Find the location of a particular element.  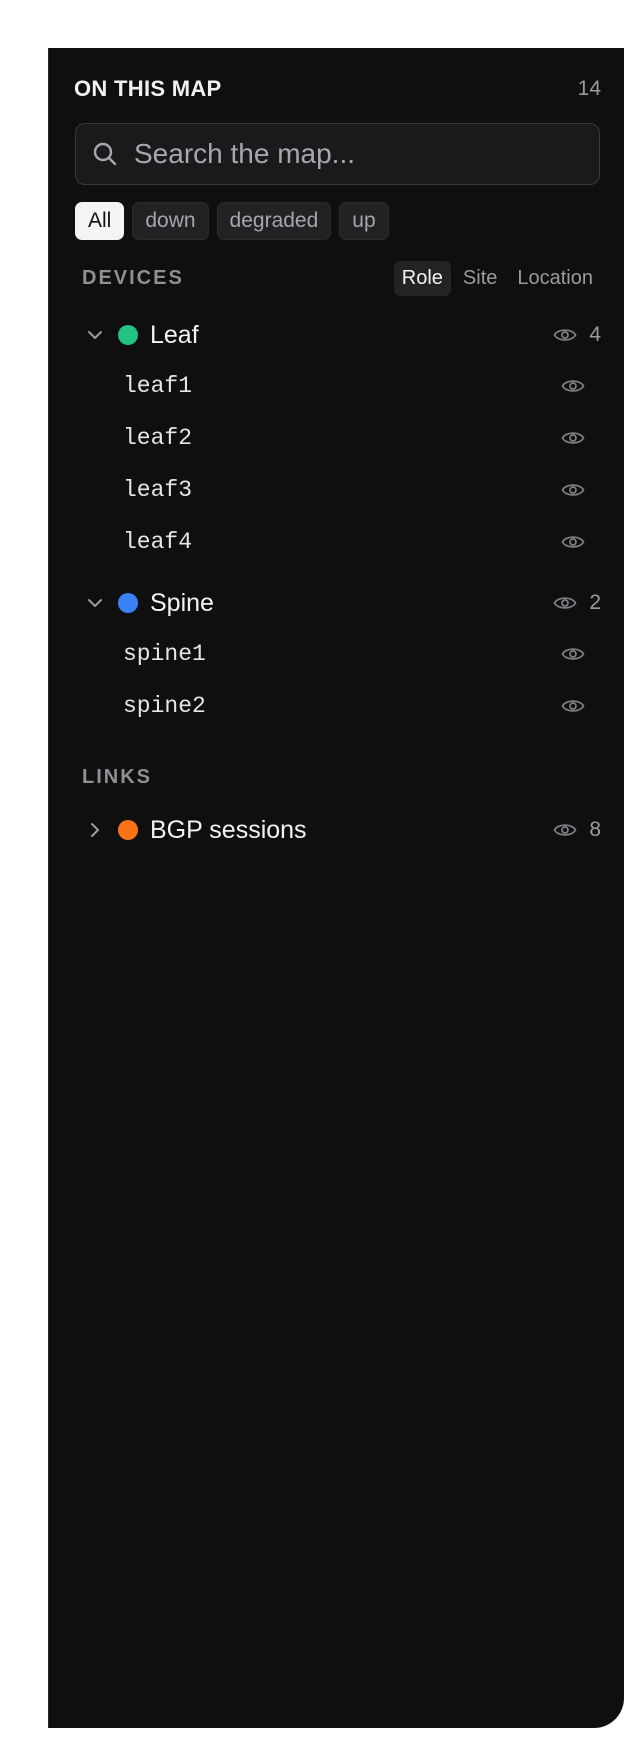

links-label: LINKS is located at coordinates (117, 777).